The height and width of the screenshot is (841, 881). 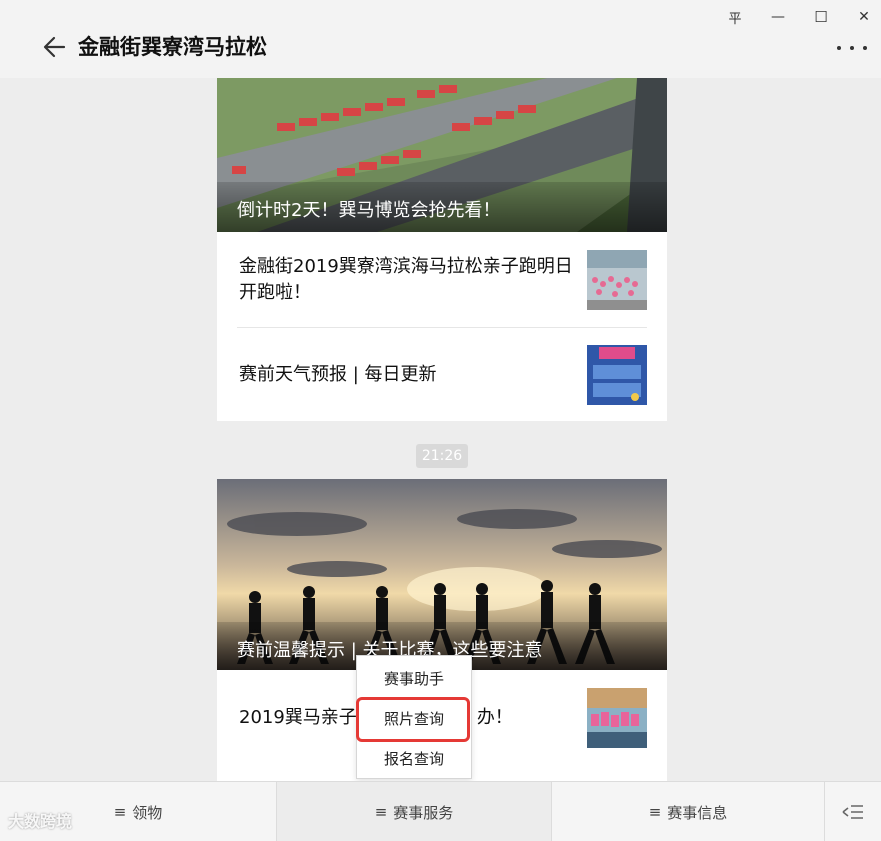 I want to click on pin-button: 平, so click(x=735, y=17).